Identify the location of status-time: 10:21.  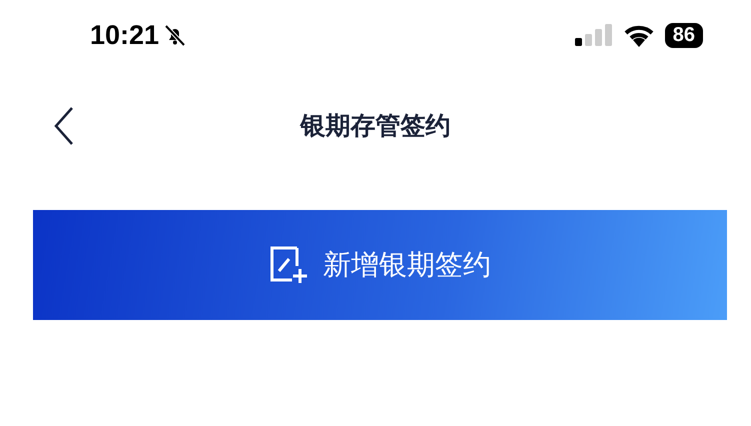
(125, 35).